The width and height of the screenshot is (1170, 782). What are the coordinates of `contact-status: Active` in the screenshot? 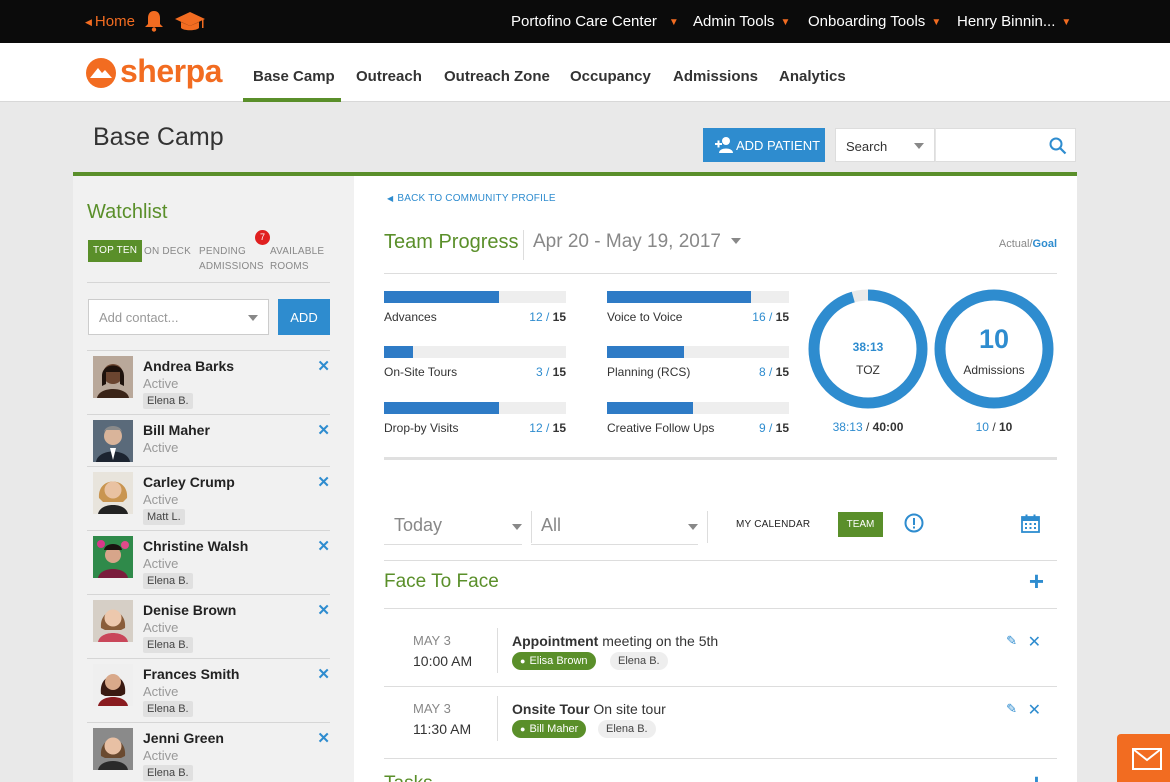 It's located at (161, 499).